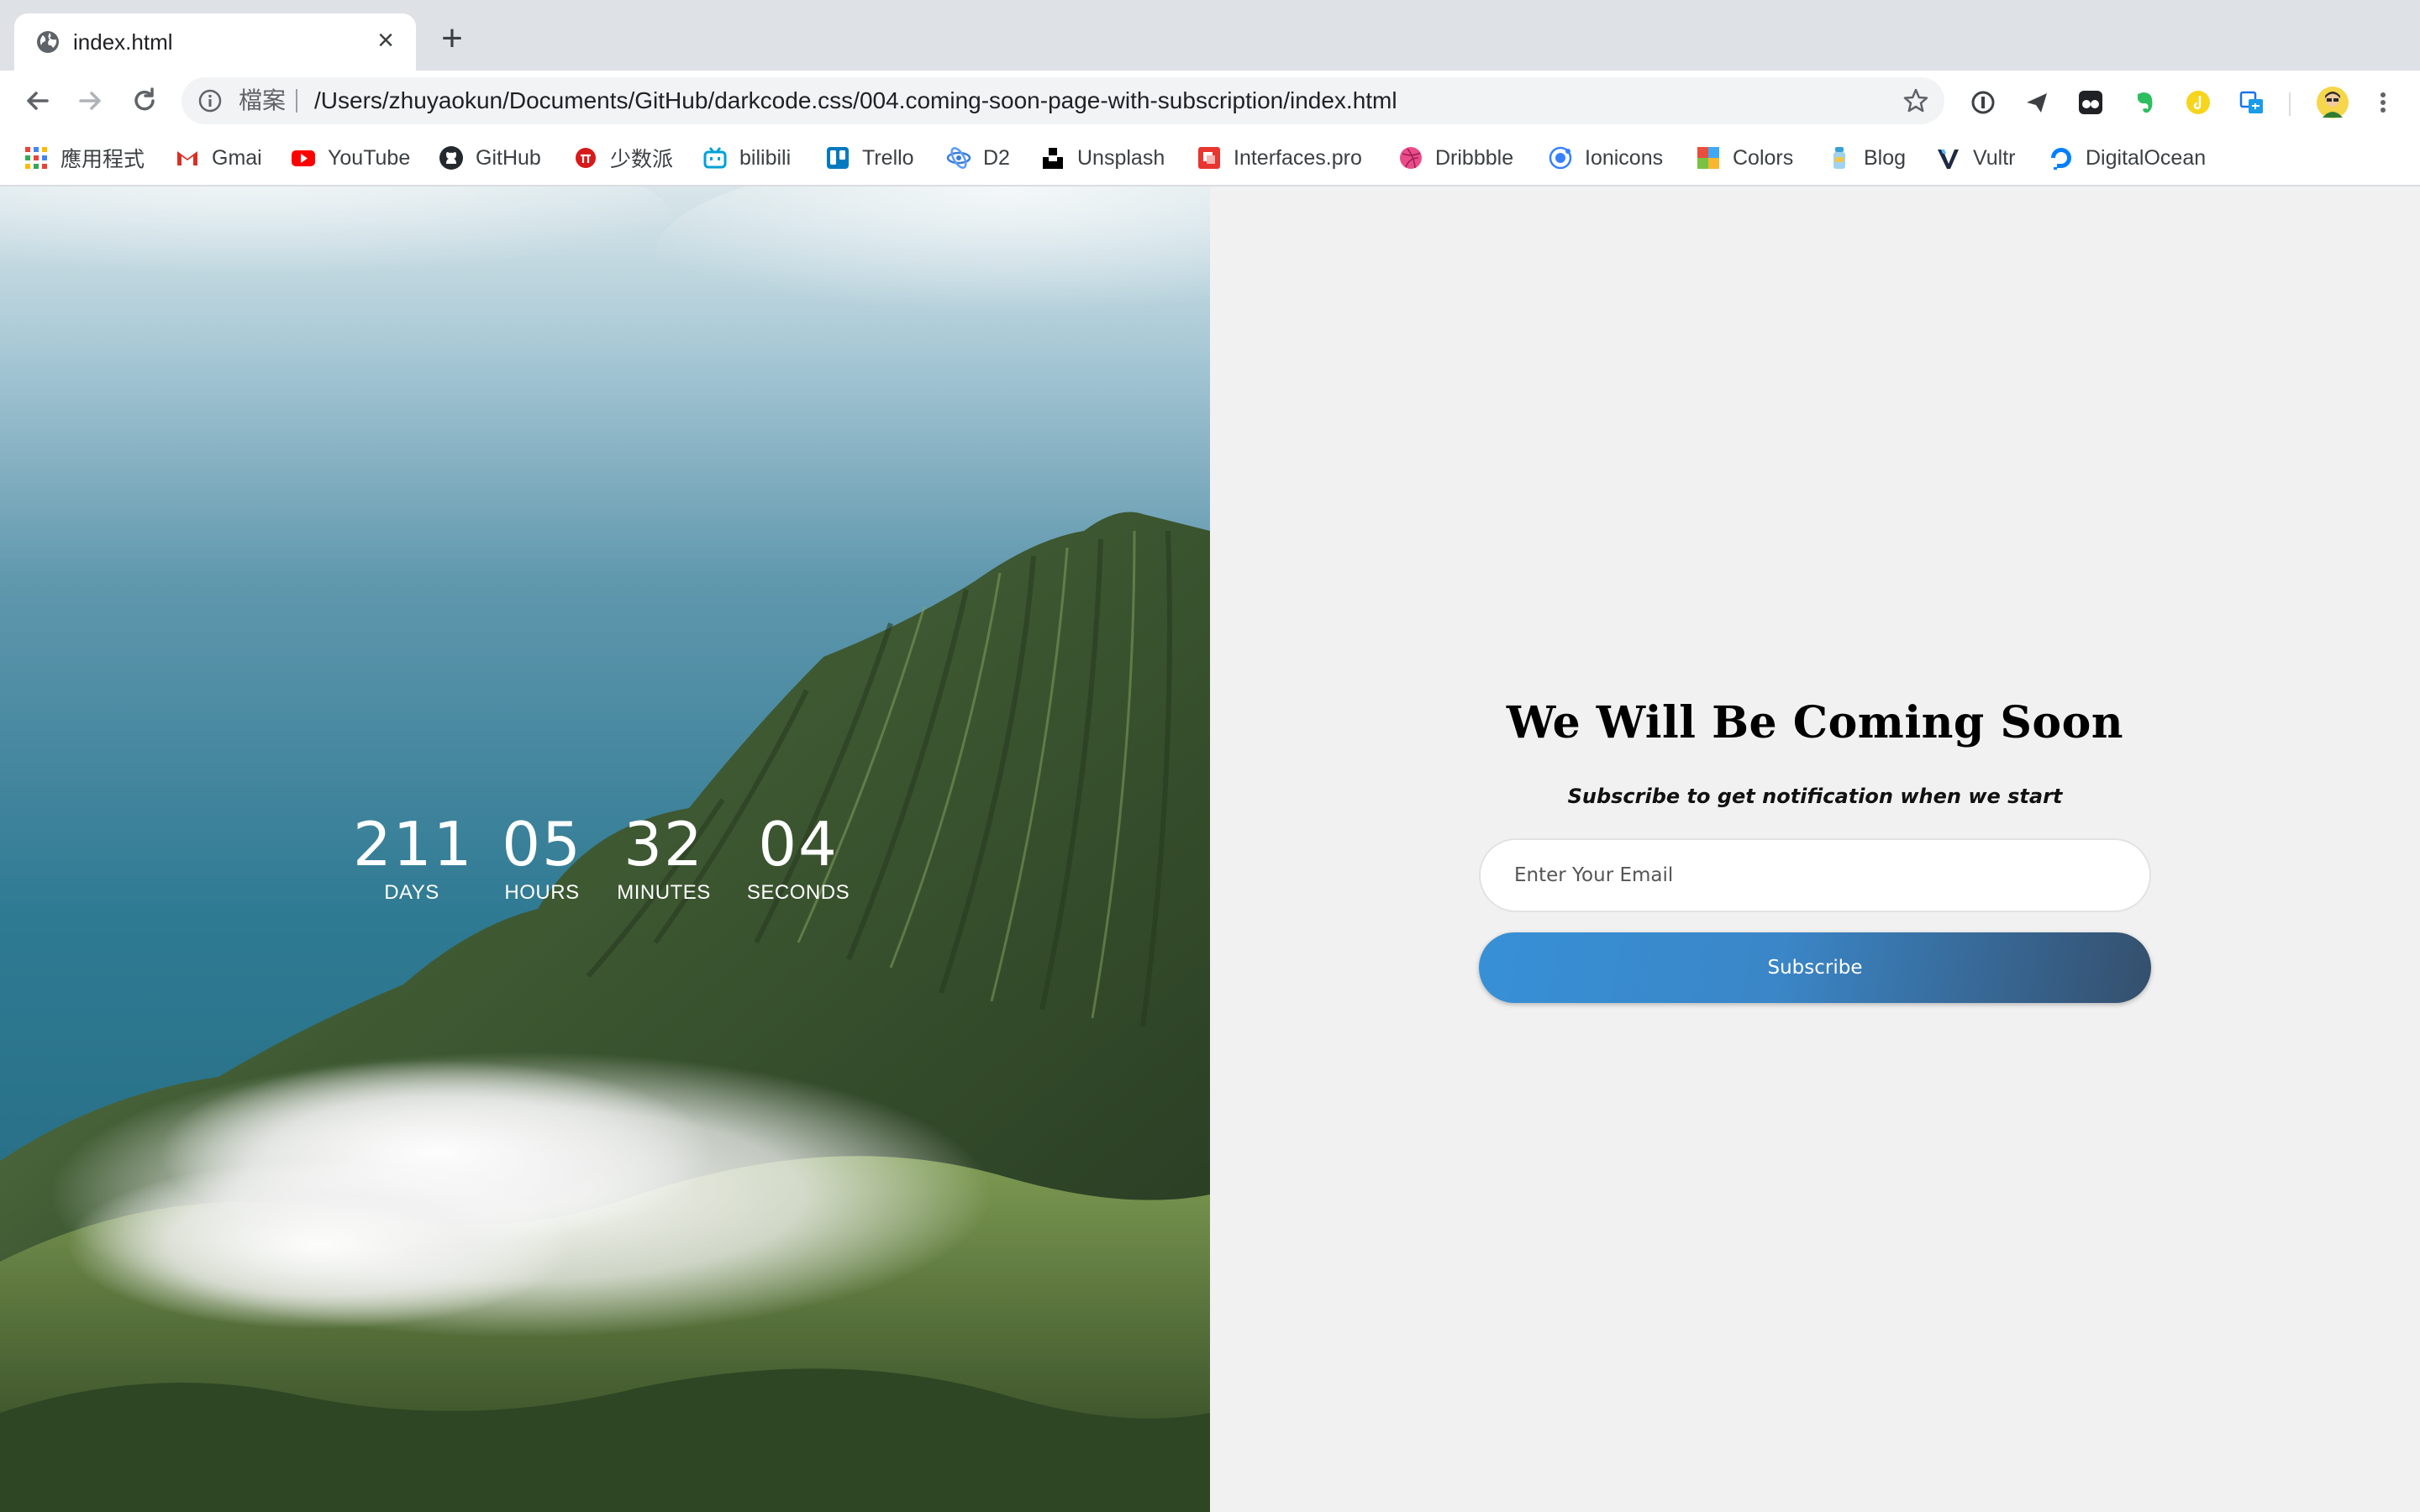 This screenshot has height=1512, width=2420. What do you see at coordinates (2061, 159) in the screenshot?
I see `digitalocean-icon` at bounding box center [2061, 159].